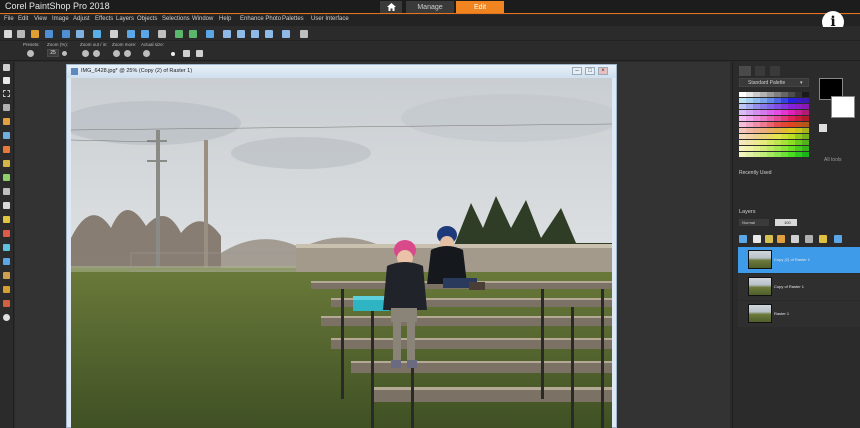 This screenshot has height=428, width=860. Describe the element at coordinates (162, 34) in the screenshot. I see `crop-icon` at that location.